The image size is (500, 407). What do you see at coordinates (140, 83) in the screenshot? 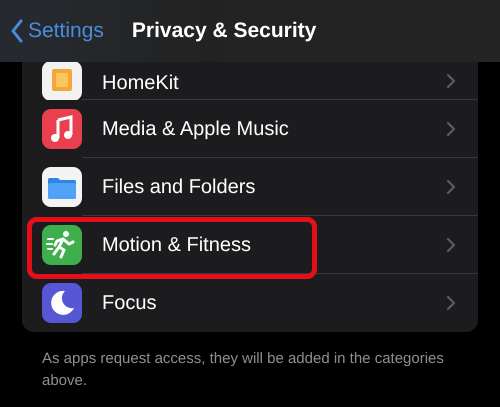
I see `row-label: HomeKit` at bounding box center [140, 83].